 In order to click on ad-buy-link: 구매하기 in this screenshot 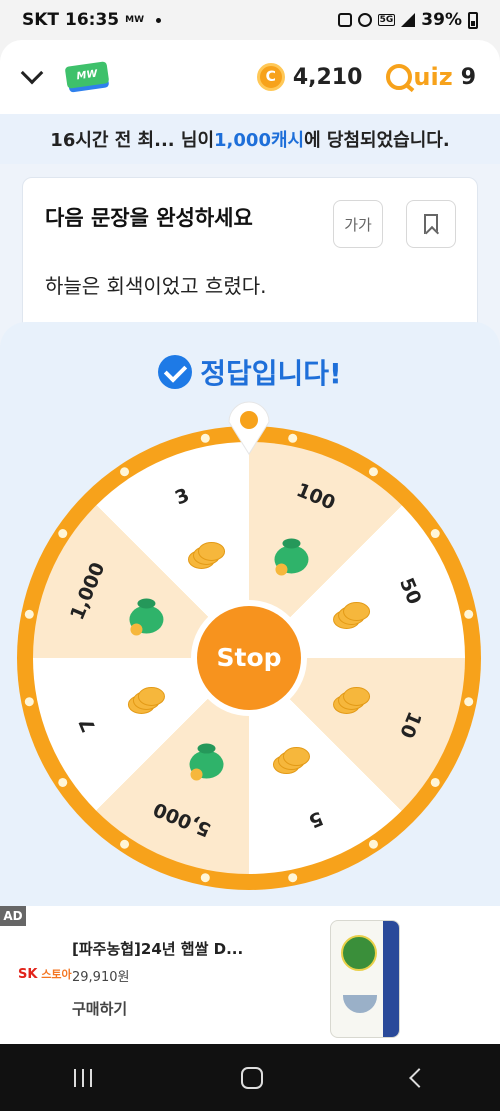, I will do `click(99, 1008)`.